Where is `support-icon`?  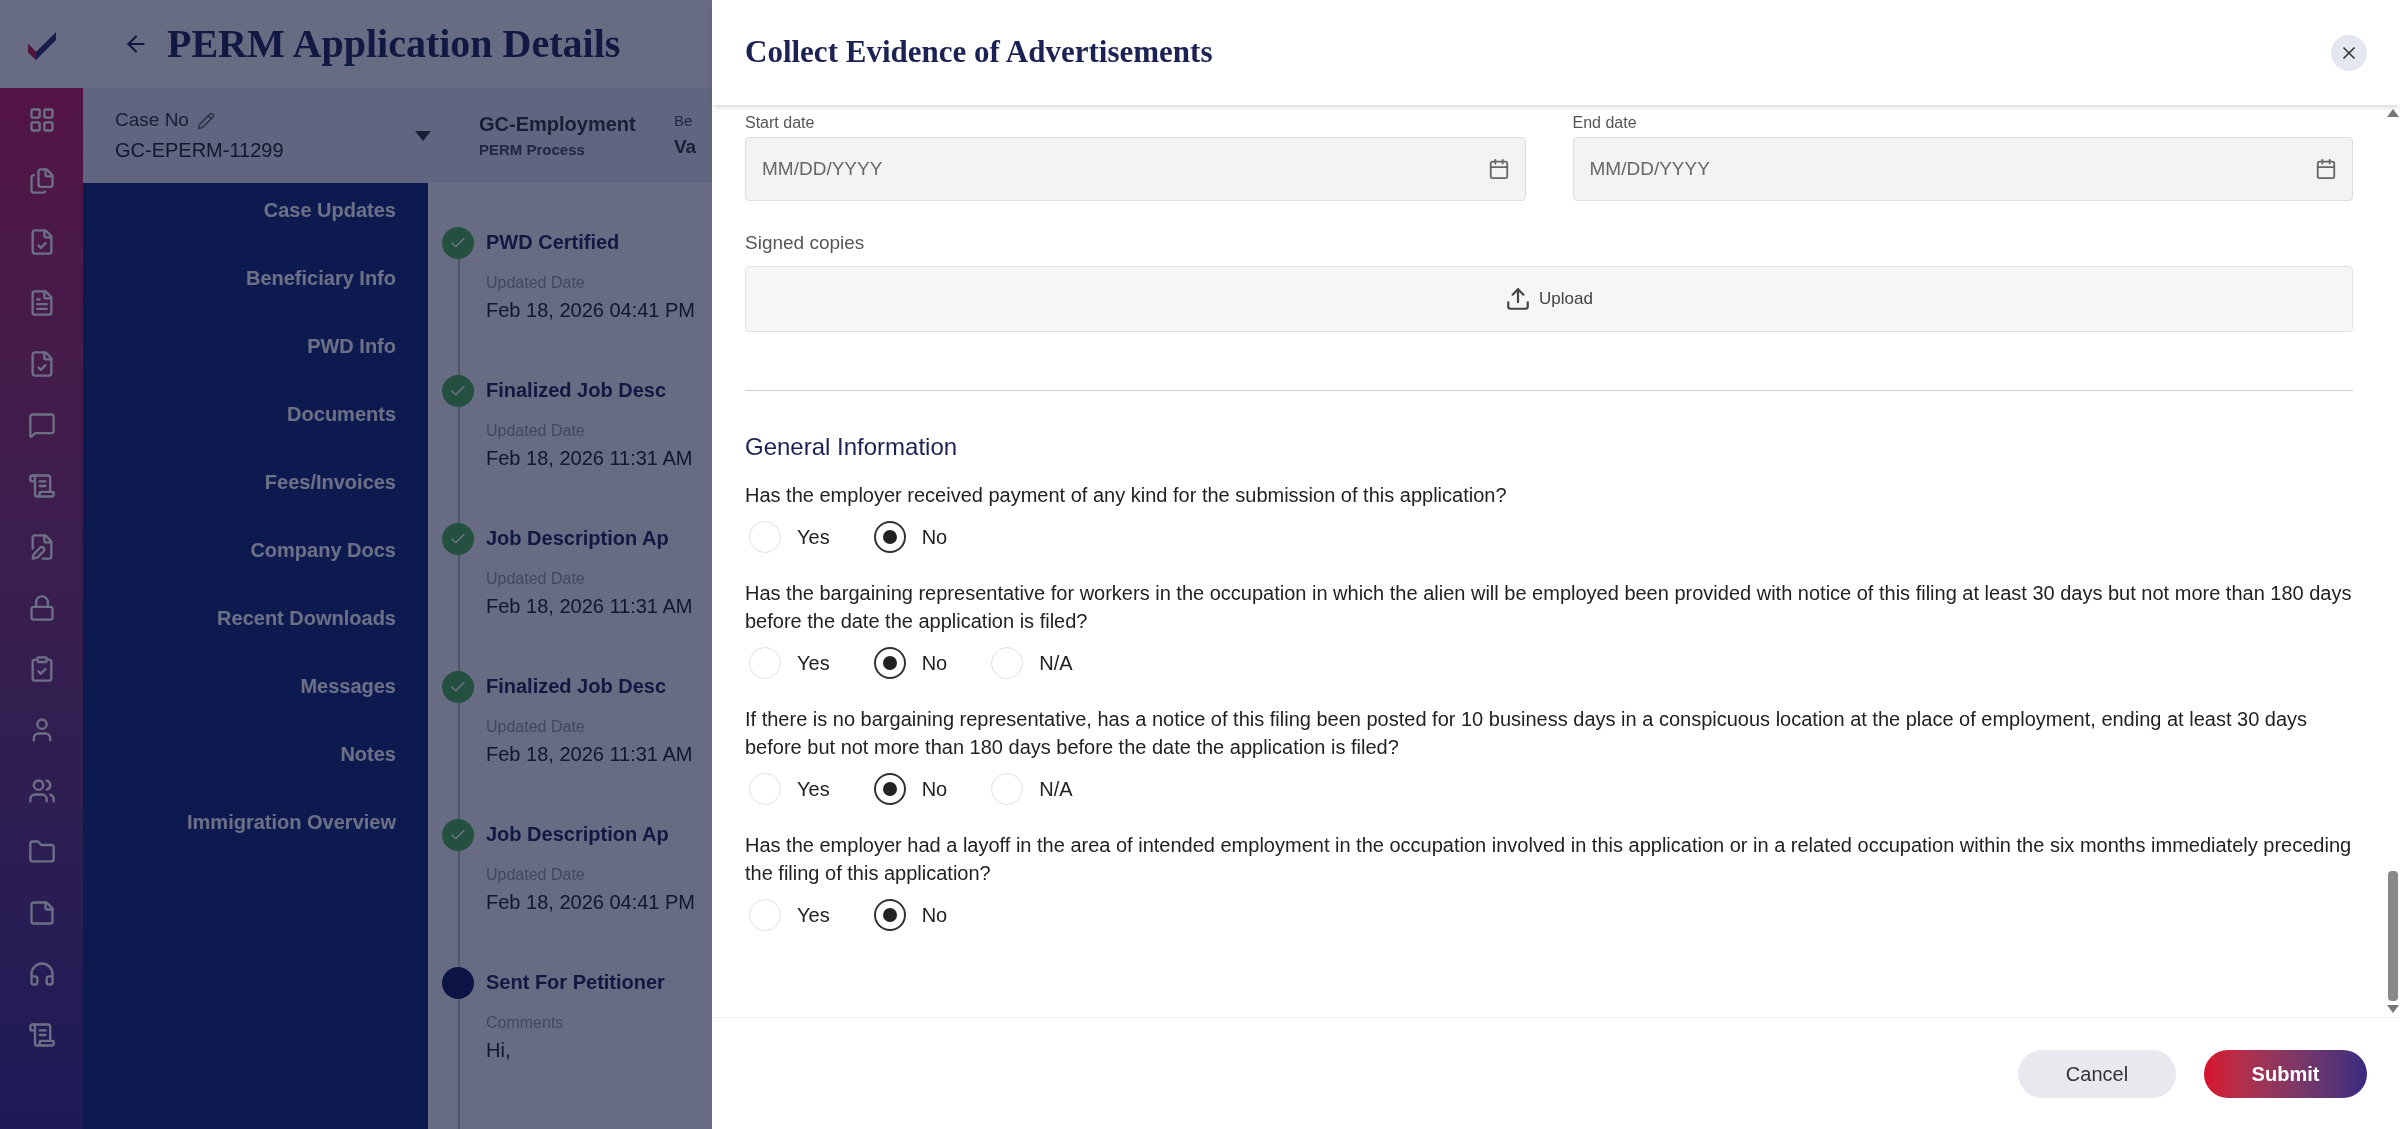 support-icon is located at coordinates (41, 974).